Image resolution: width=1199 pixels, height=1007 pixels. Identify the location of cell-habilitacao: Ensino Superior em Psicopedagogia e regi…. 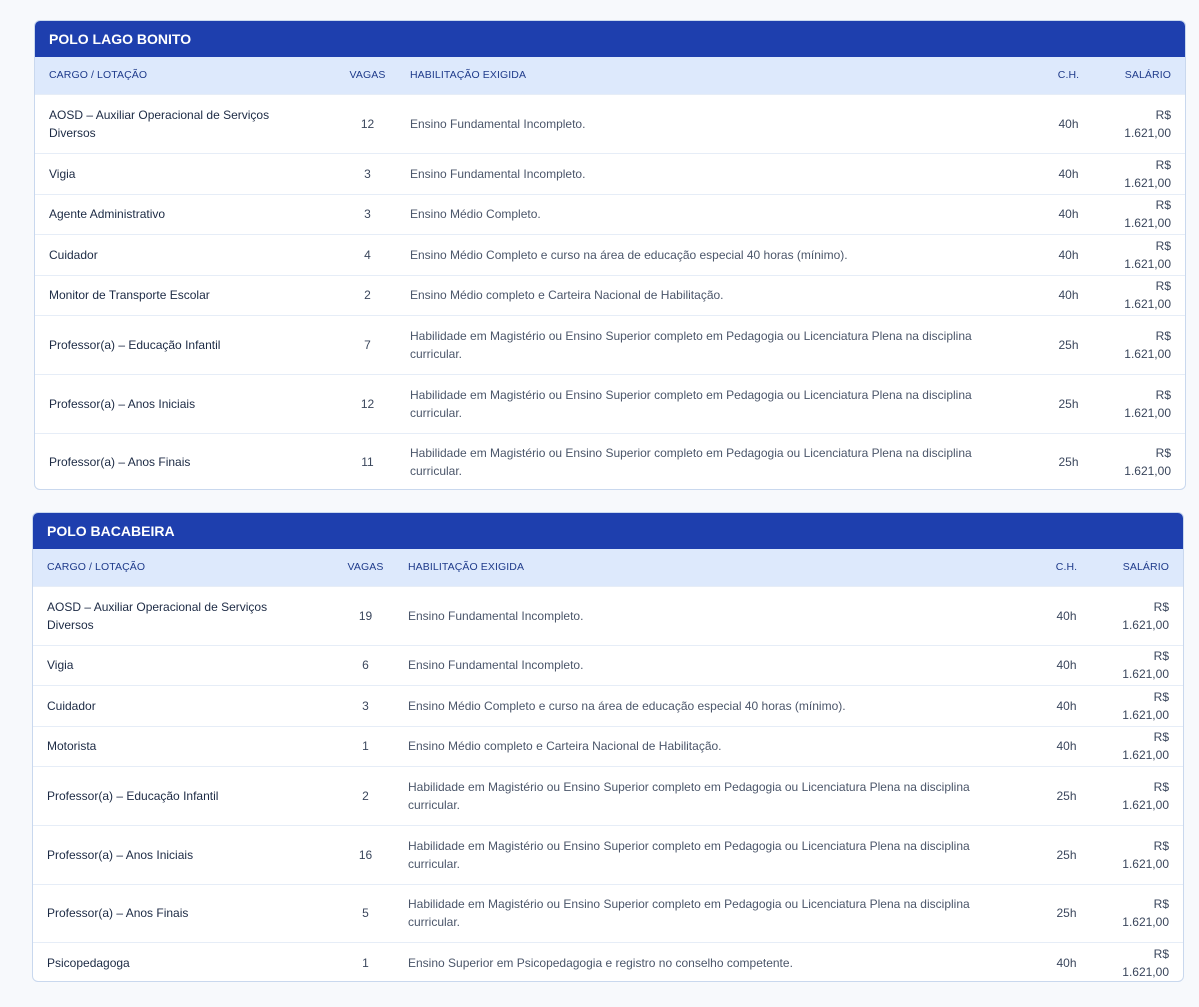
(600, 962).